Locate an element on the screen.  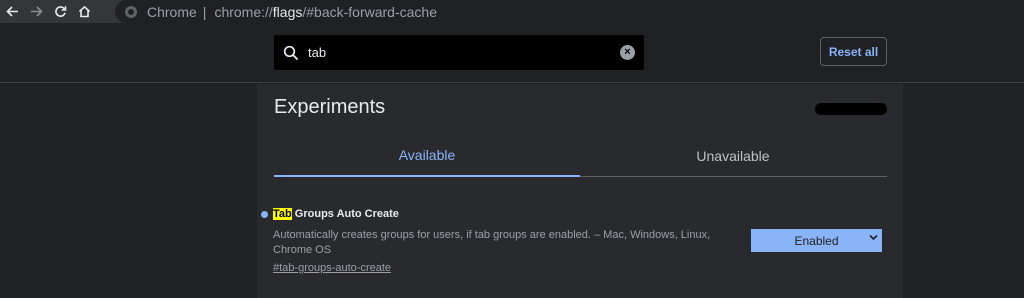
url-scheme: chrome:// is located at coordinates (243, 11).